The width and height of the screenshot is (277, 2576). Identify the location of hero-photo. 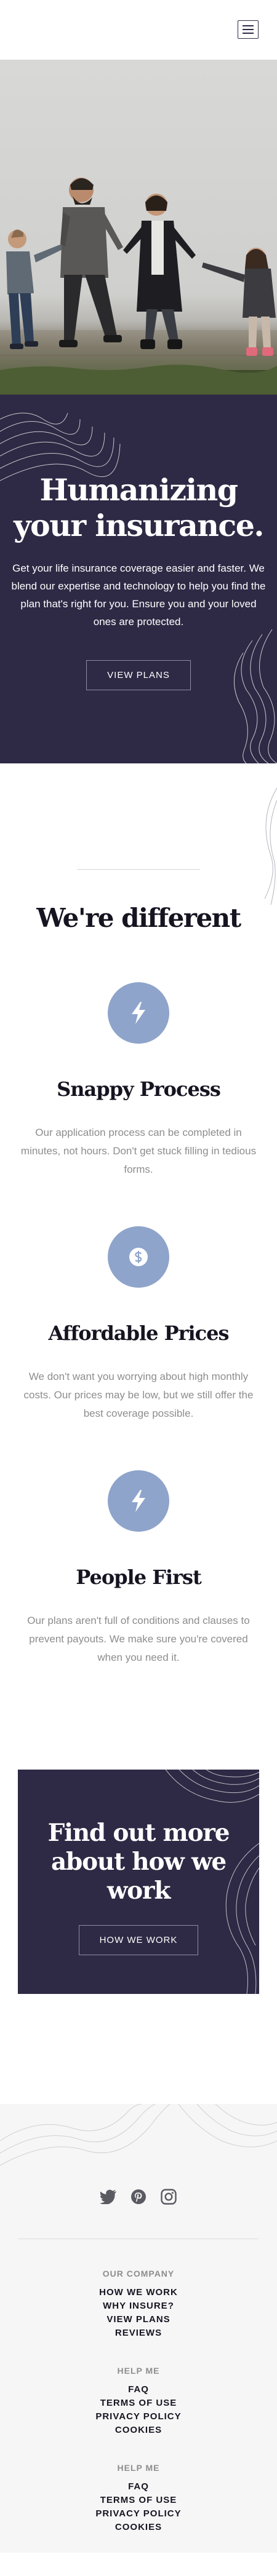
(138, 228).